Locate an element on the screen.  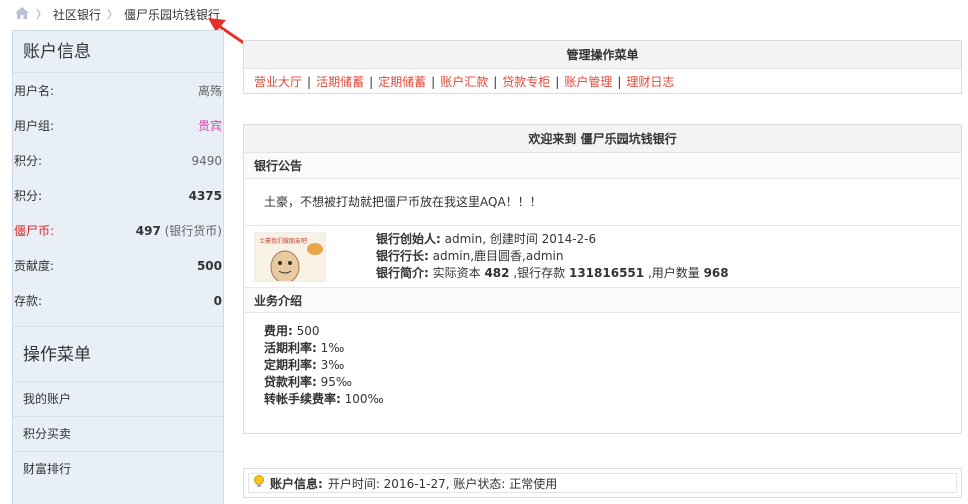
link-fixed-savings: 定期储蓄 is located at coordinates (402, 82).